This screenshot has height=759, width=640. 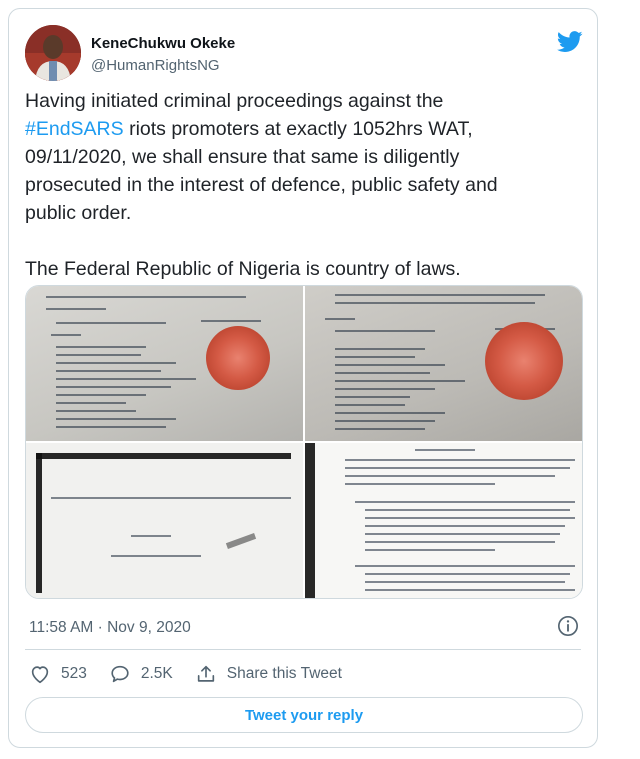 I want to click on tweet-timestamp: 11:58 AM · Nov 9, 2020, so click(x=110, y=628).